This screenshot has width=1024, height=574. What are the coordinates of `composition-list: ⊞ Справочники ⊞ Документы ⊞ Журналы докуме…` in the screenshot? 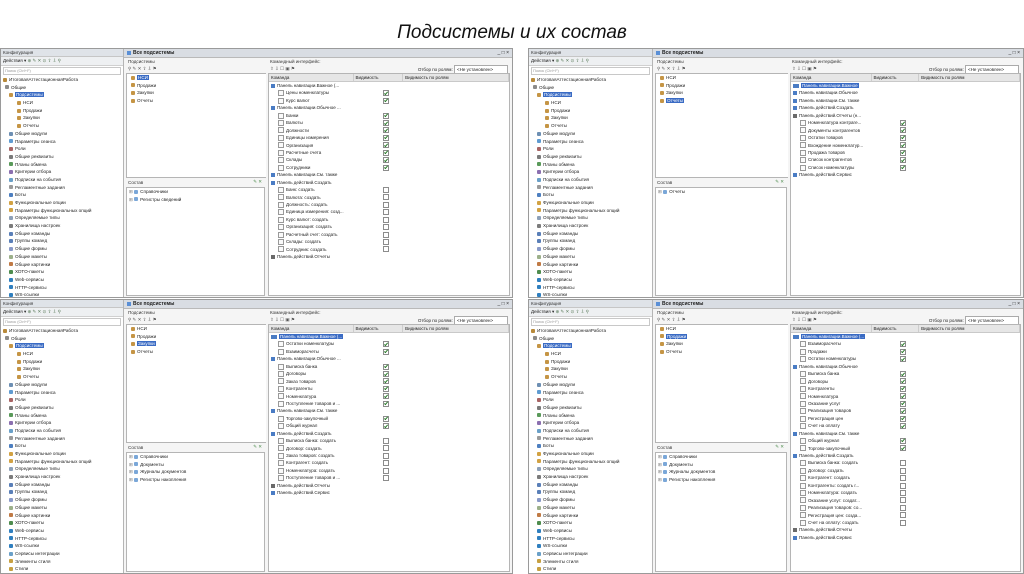 It's located at (195, 512).